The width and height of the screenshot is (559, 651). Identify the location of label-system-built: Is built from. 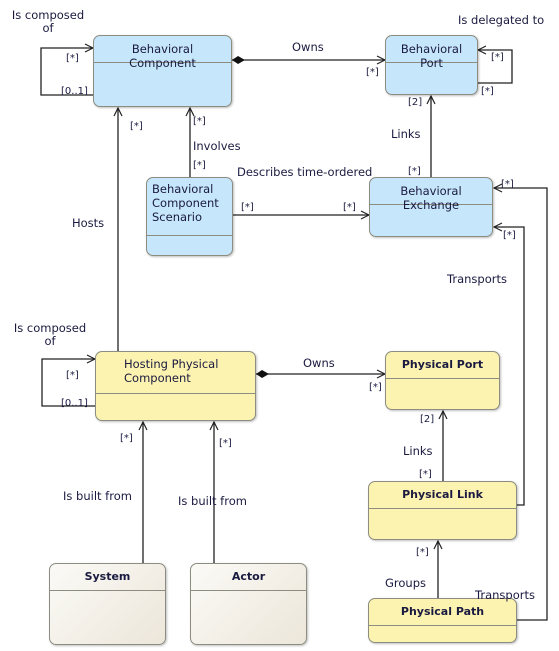
(97, 496).